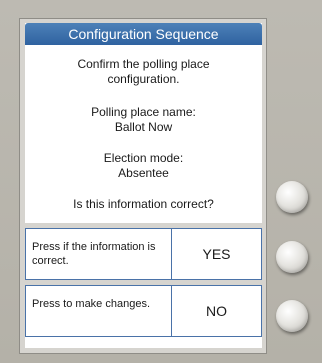 The width and height of the screenshot is (322, 363). I want to click on hardware-button-upper, so click(292, 197).